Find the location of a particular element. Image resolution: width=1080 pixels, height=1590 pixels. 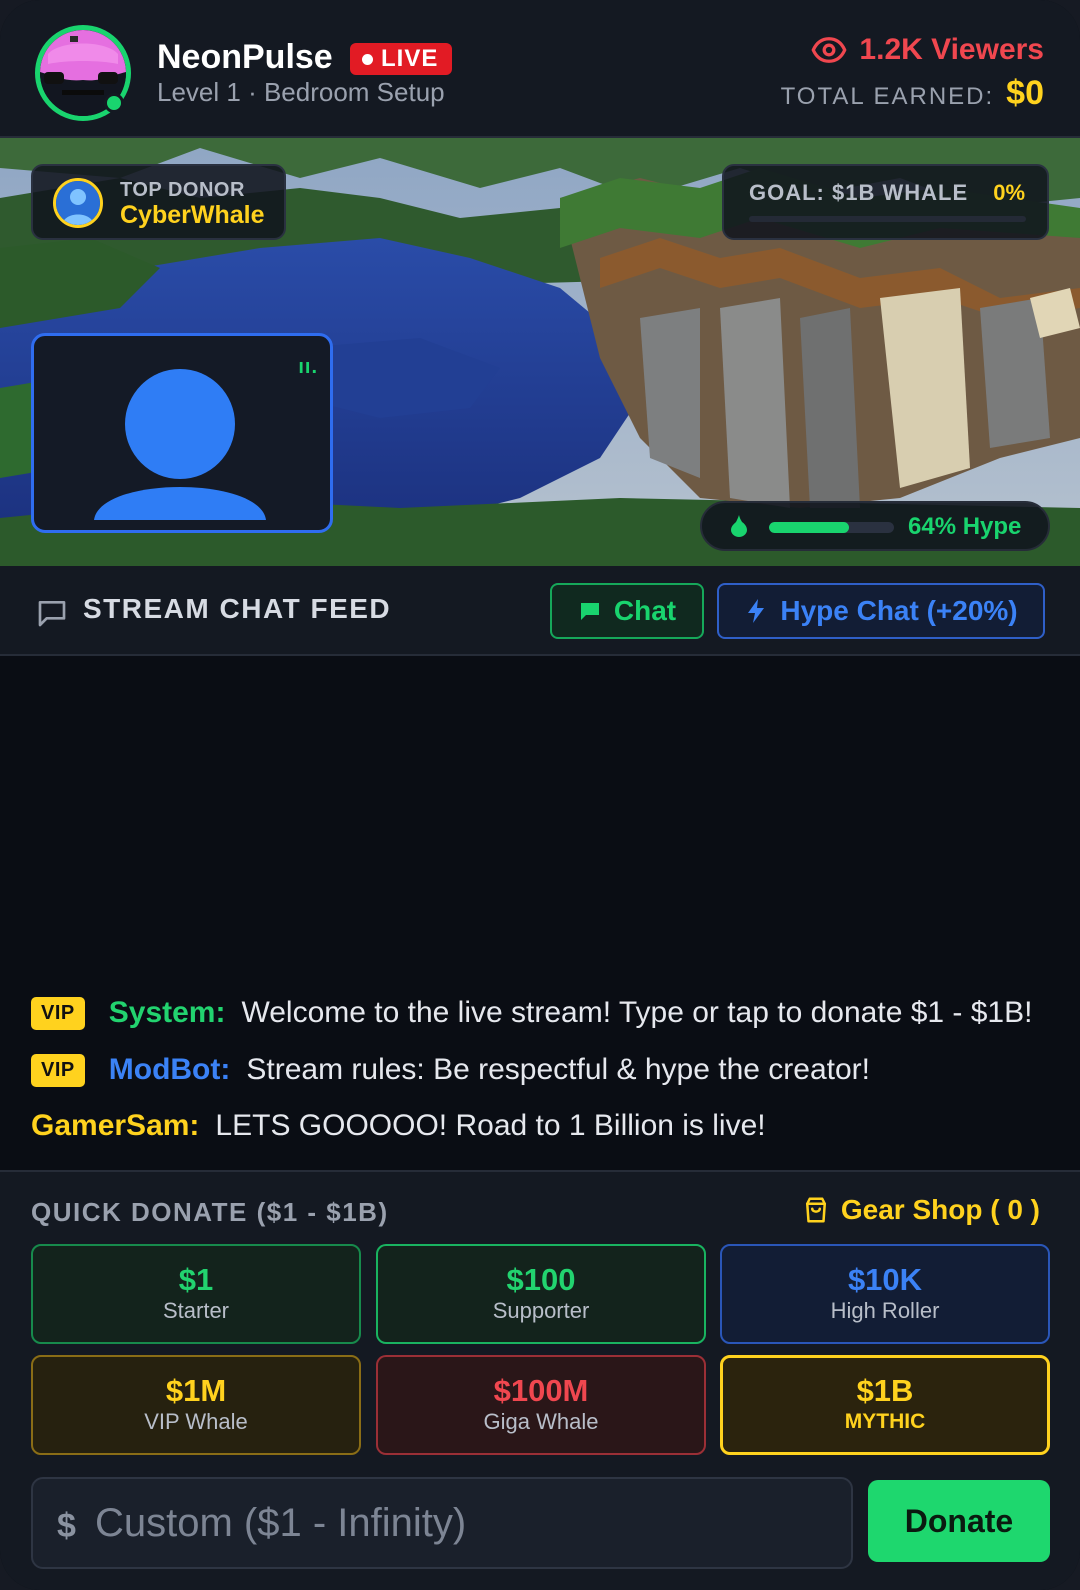

live-badge: LIVE is located at coordinates (401, 59).